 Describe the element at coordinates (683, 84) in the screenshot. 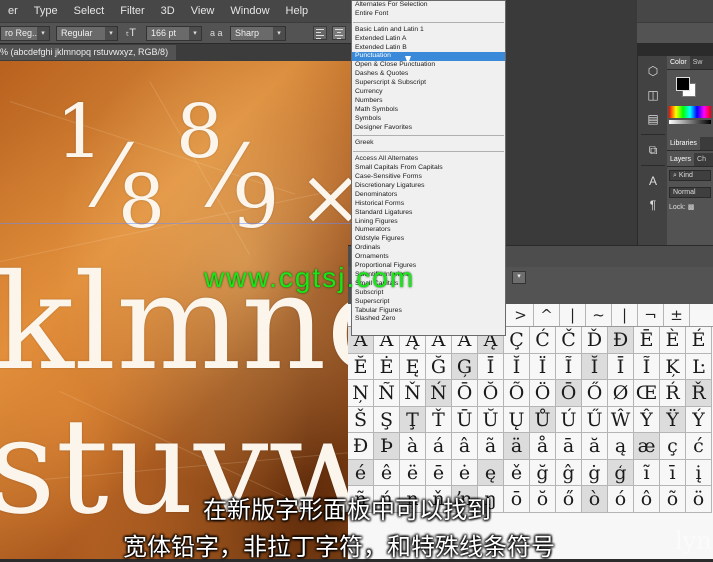

I see `foreground-color-swatch` at that location.